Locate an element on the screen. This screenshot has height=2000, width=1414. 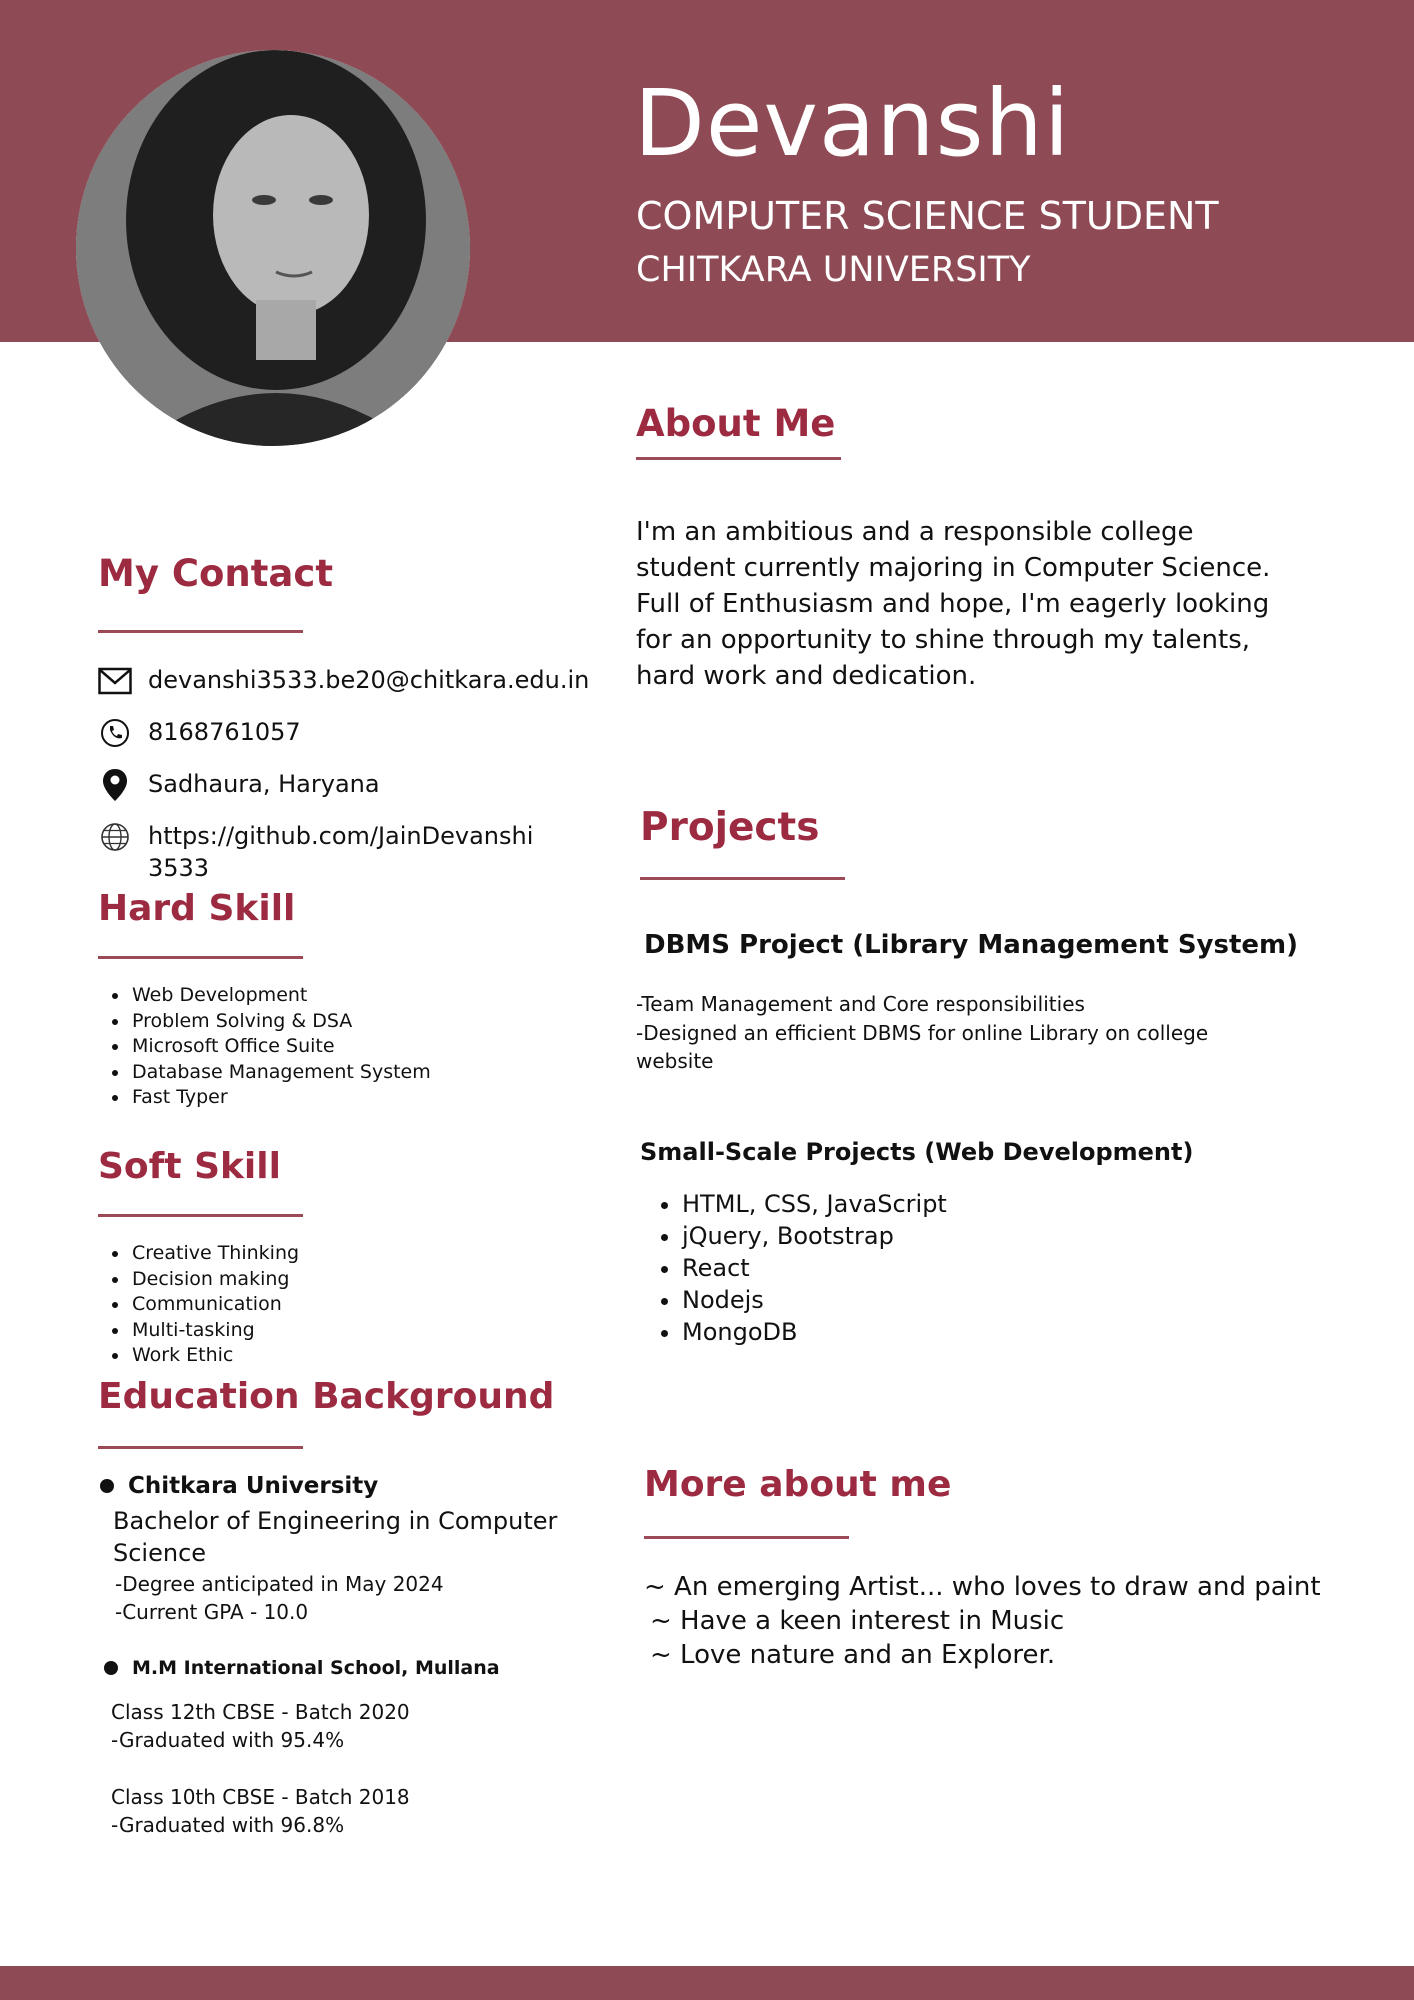
list-item: Decision making is located at coordinates (214, 1280).